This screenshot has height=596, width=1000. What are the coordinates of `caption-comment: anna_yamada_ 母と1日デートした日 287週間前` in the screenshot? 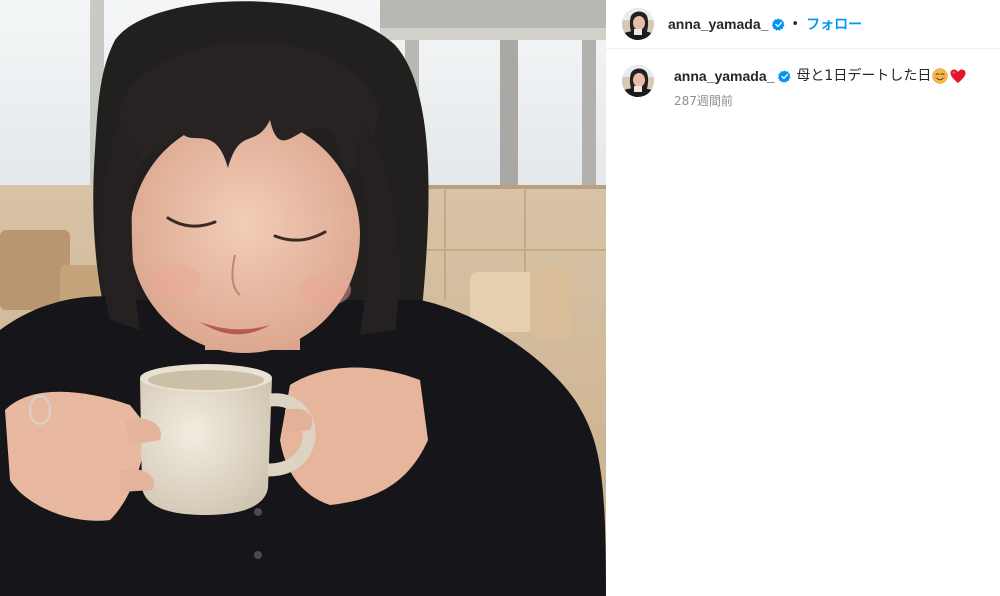 It's located at (803, 79).